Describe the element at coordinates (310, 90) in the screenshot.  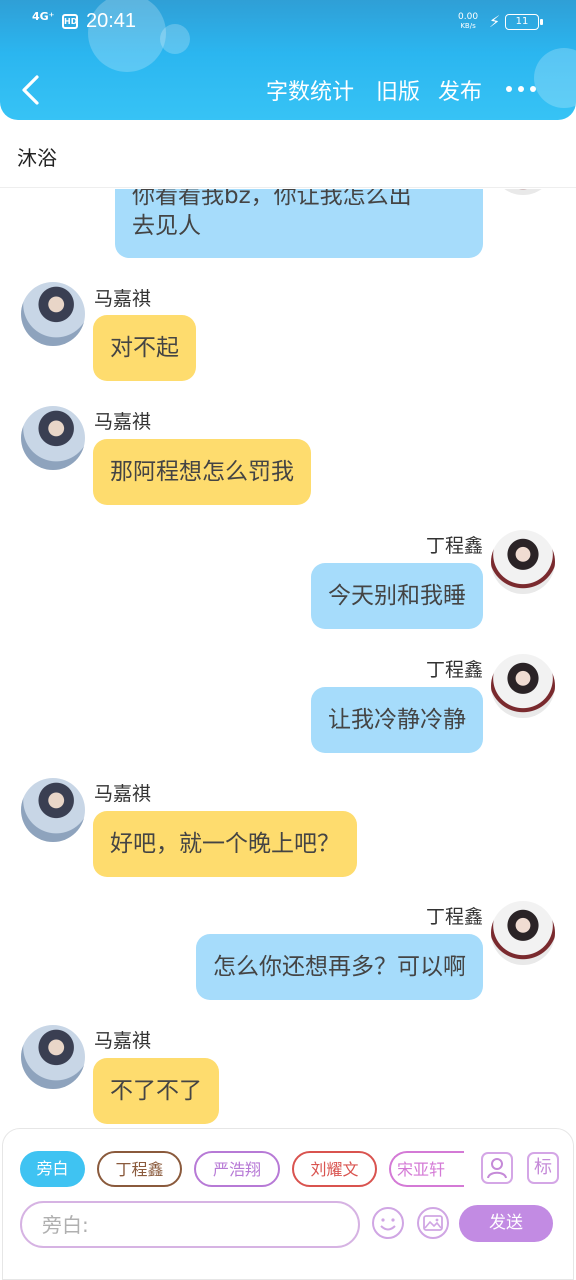
I see `word-count-button: 字数统计` at that location.